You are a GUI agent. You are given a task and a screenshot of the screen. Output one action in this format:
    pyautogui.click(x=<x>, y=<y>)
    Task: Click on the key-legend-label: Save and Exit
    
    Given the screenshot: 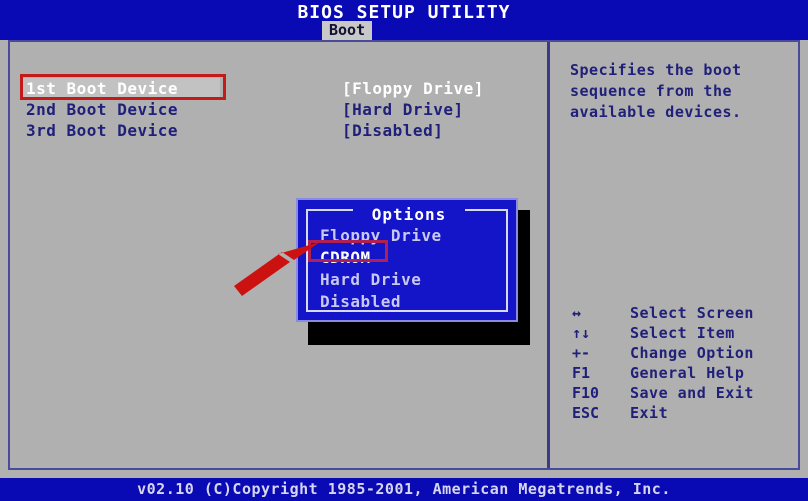 What is the action you would take?
    pyautogui.click(x=692, y=393)
    